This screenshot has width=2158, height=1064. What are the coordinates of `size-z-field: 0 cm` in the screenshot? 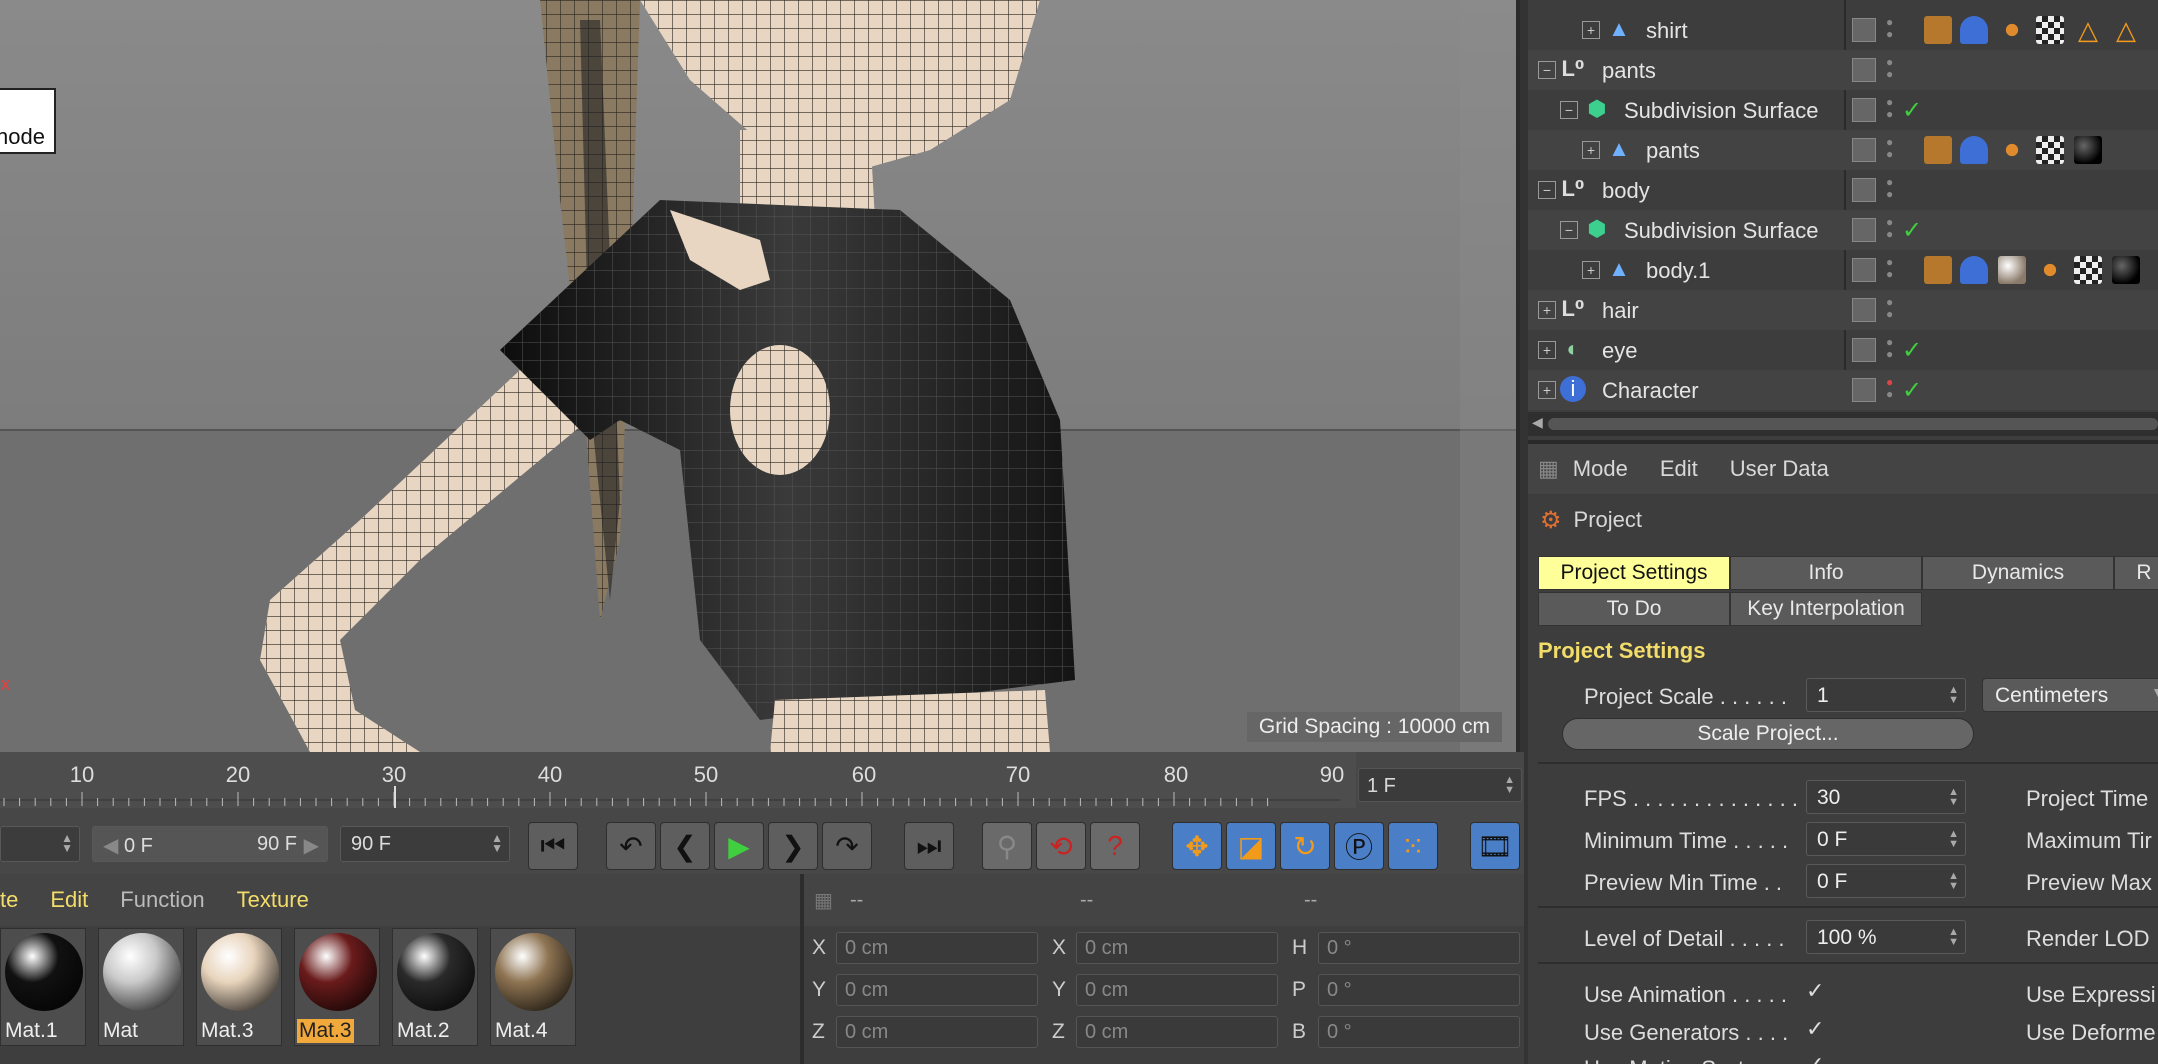 It's located at (1177, 1032).